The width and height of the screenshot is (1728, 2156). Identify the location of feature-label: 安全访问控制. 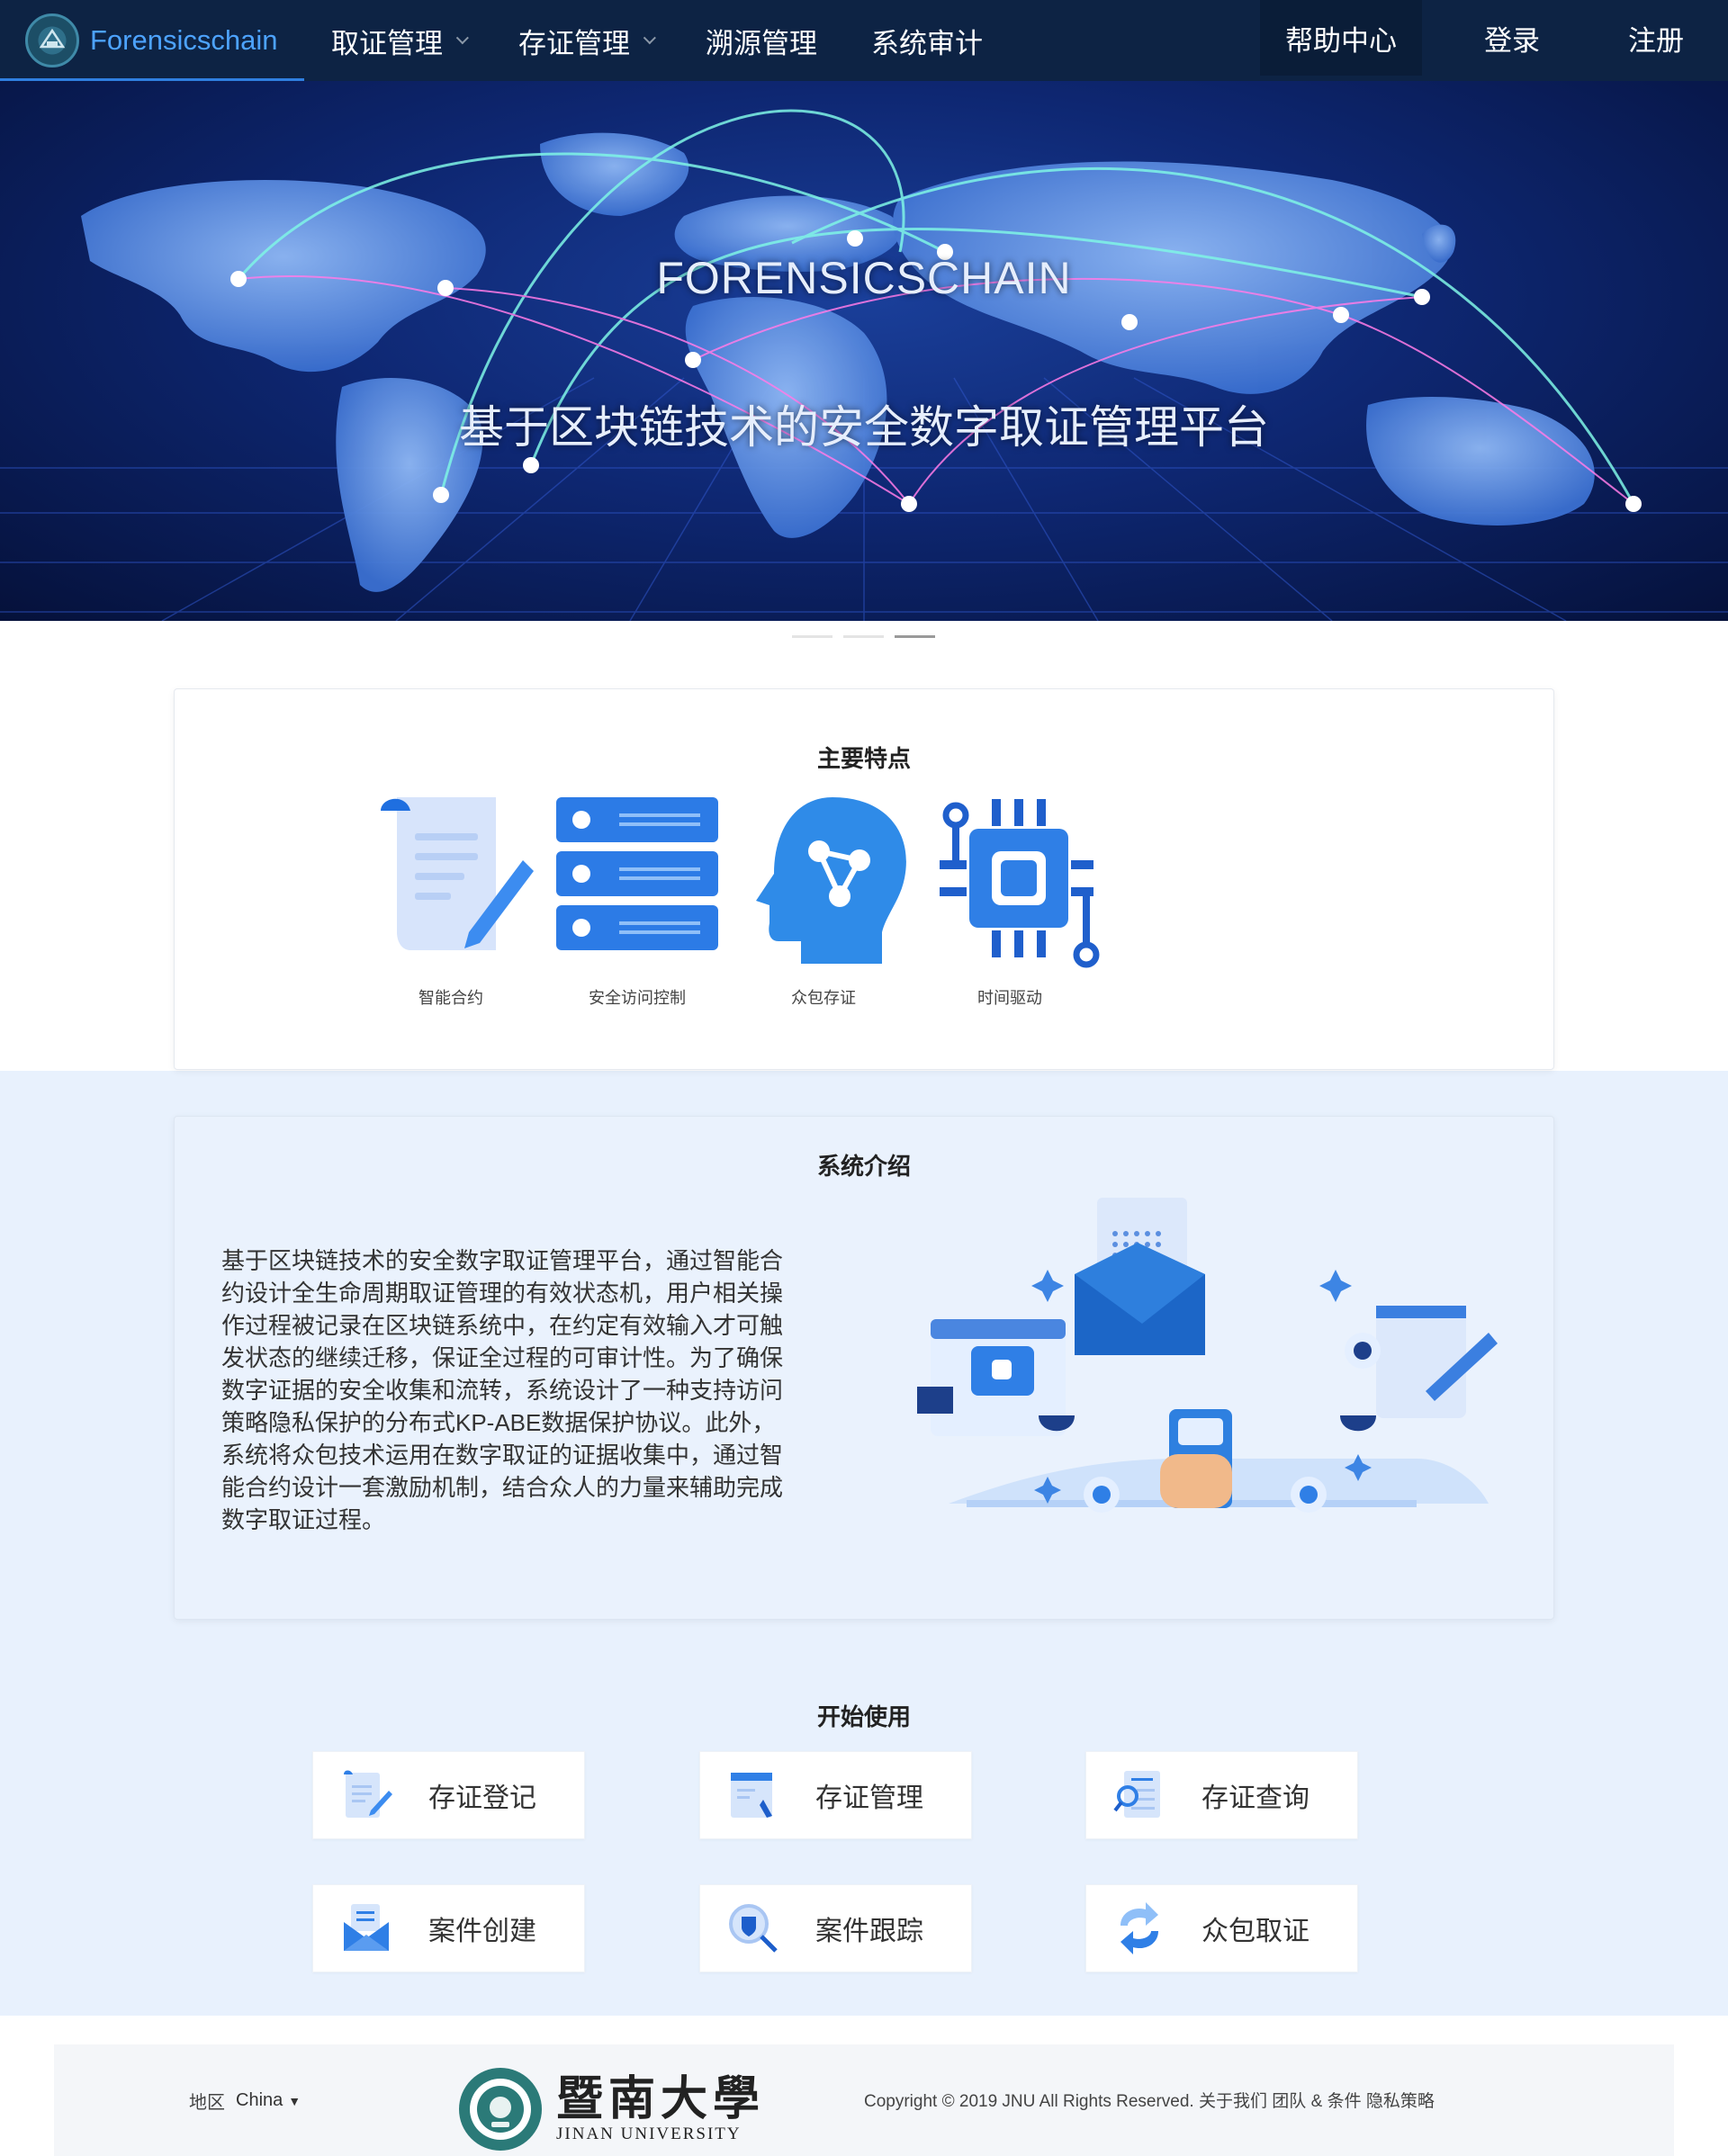
(637, 998).